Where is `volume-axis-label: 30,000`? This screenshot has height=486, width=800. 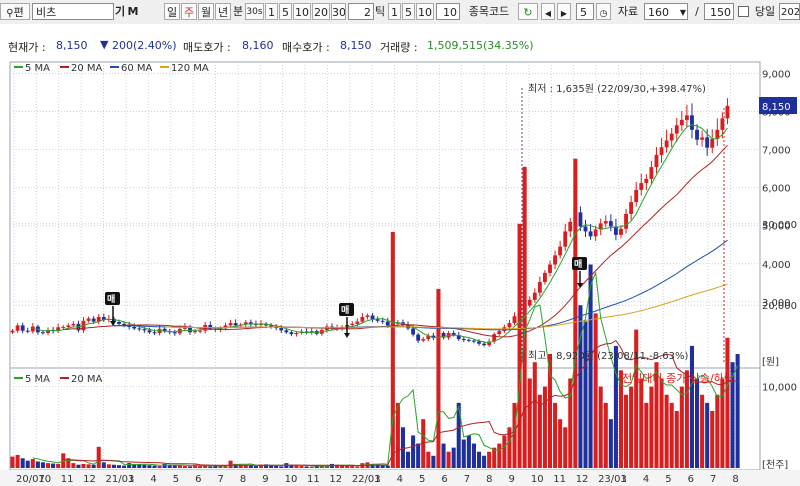
volume-axis-label: 30,000 is located at coordinates (779, 225).